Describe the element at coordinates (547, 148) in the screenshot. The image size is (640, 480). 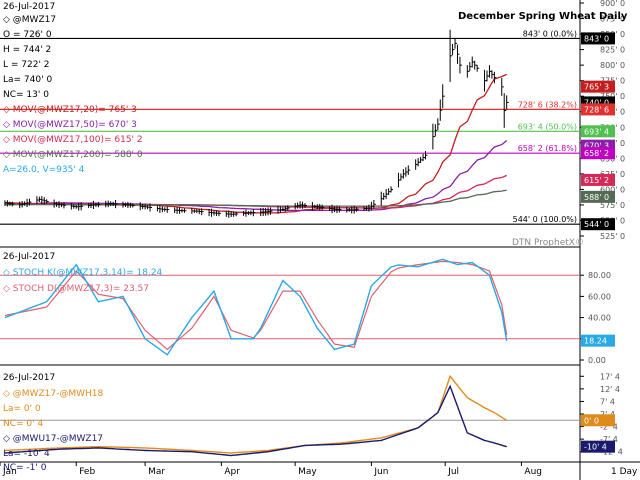
I see `fib-level-label: 658' 2 (61.8%)` at that location.